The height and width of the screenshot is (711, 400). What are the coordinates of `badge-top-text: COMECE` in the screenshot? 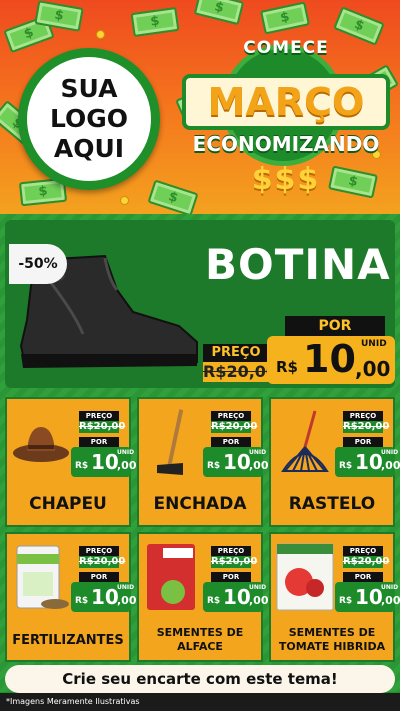 It's located at (286, 48).